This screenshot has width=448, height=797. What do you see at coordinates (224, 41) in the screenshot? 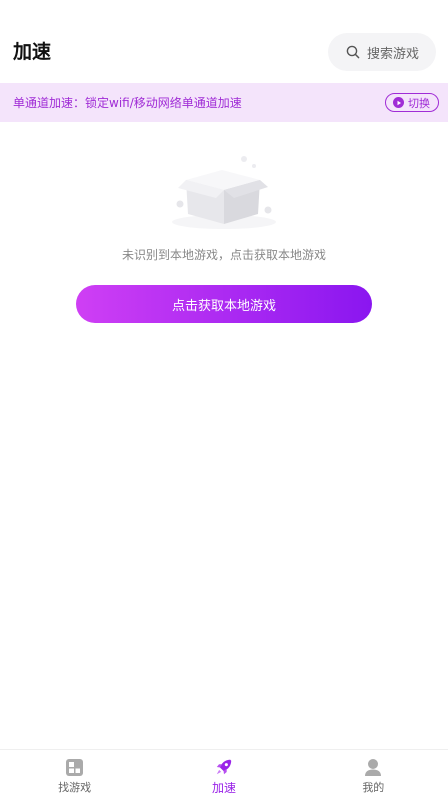
I see `header: 加速 搜索游戏` at bounding box center [224, 41].